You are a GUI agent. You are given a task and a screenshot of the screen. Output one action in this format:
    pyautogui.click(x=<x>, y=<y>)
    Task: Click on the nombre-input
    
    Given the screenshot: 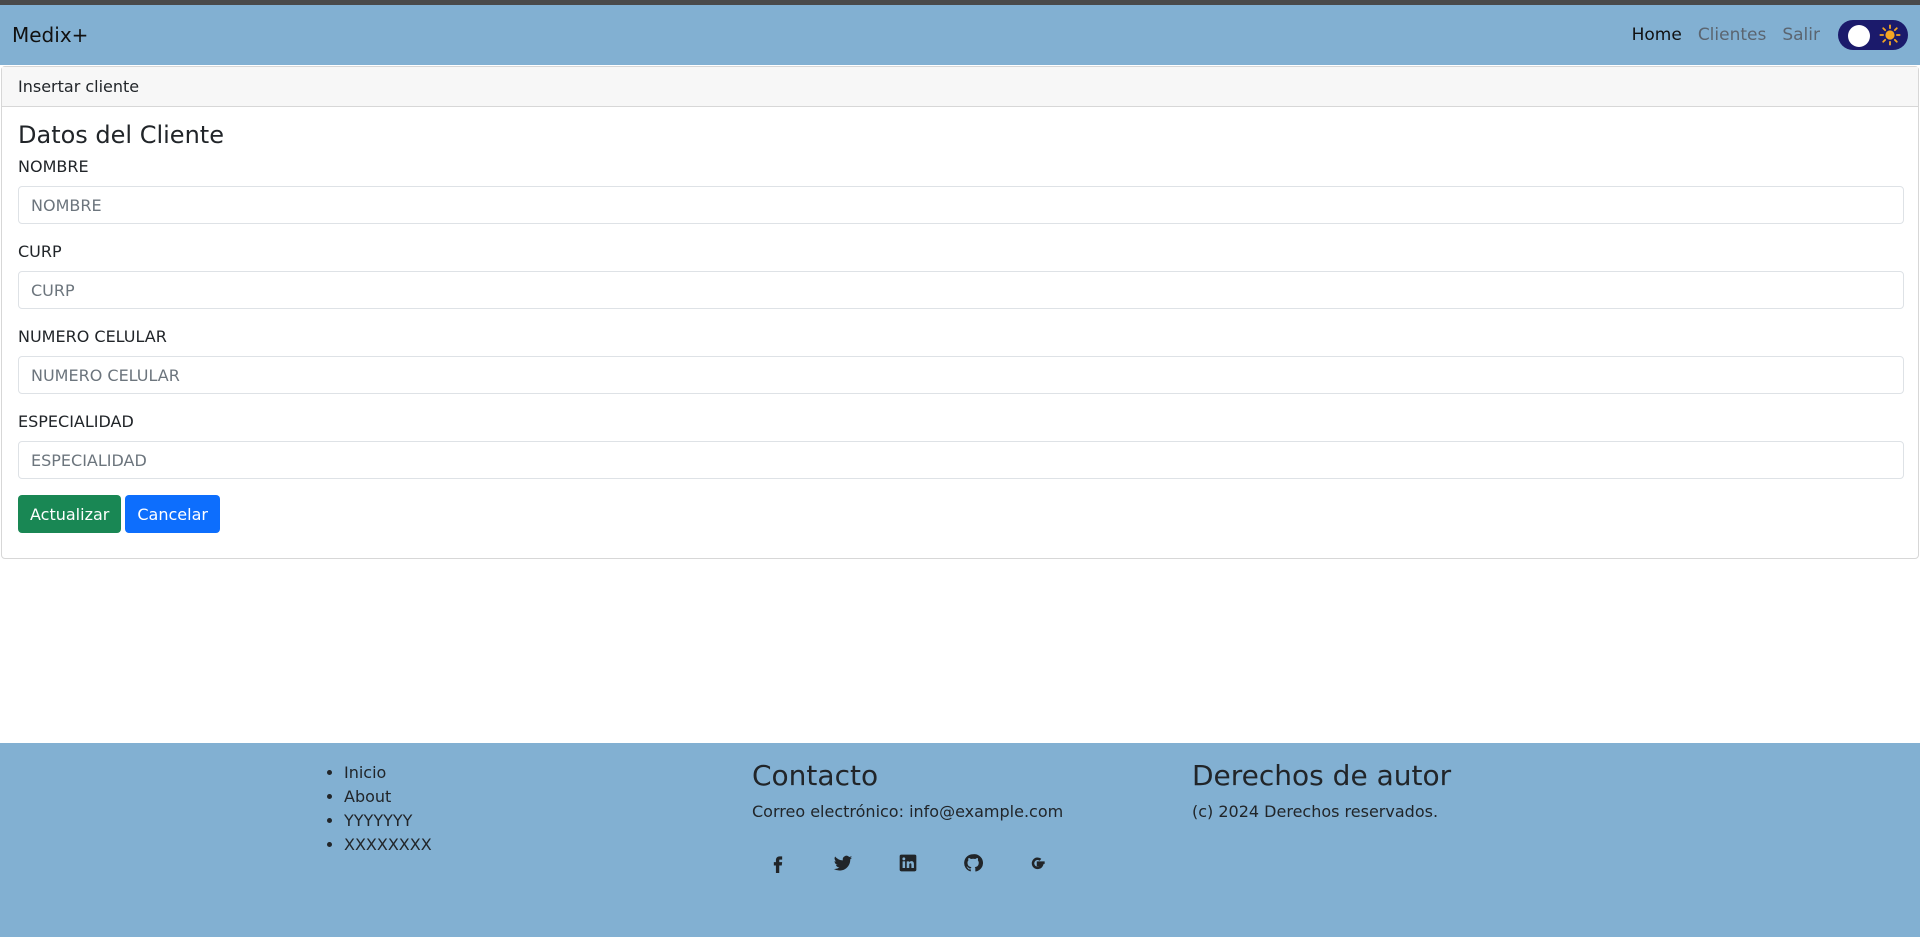 What is the action you would take?
    pyautogui.click(x=961, y=205)
    